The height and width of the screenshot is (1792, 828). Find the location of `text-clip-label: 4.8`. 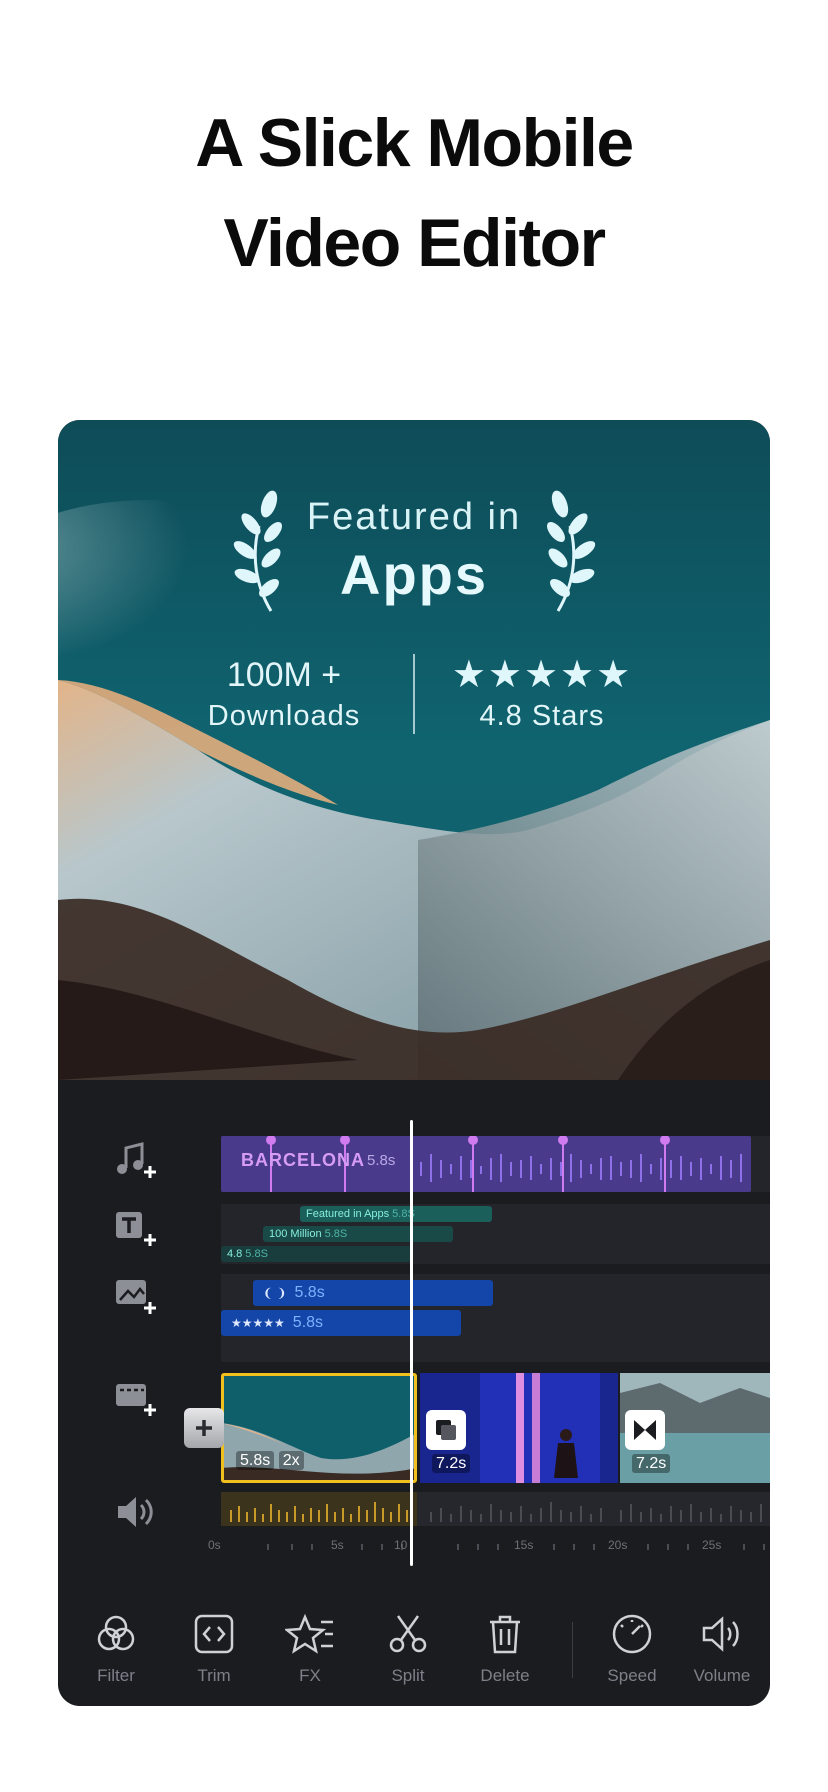

text-clip-label: 4.8 is located at coordinates (235, 1254).